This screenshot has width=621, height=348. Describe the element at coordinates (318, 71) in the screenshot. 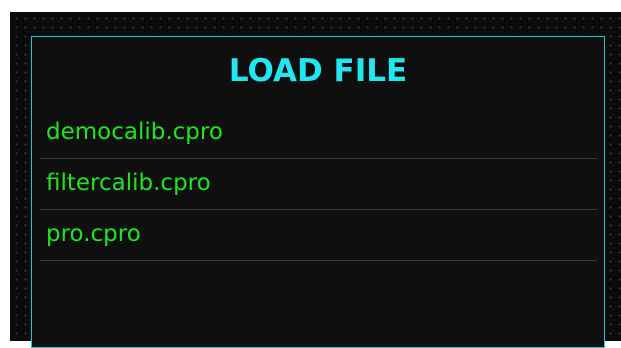

I see `dialog-title: LOAD FILE` at that location.